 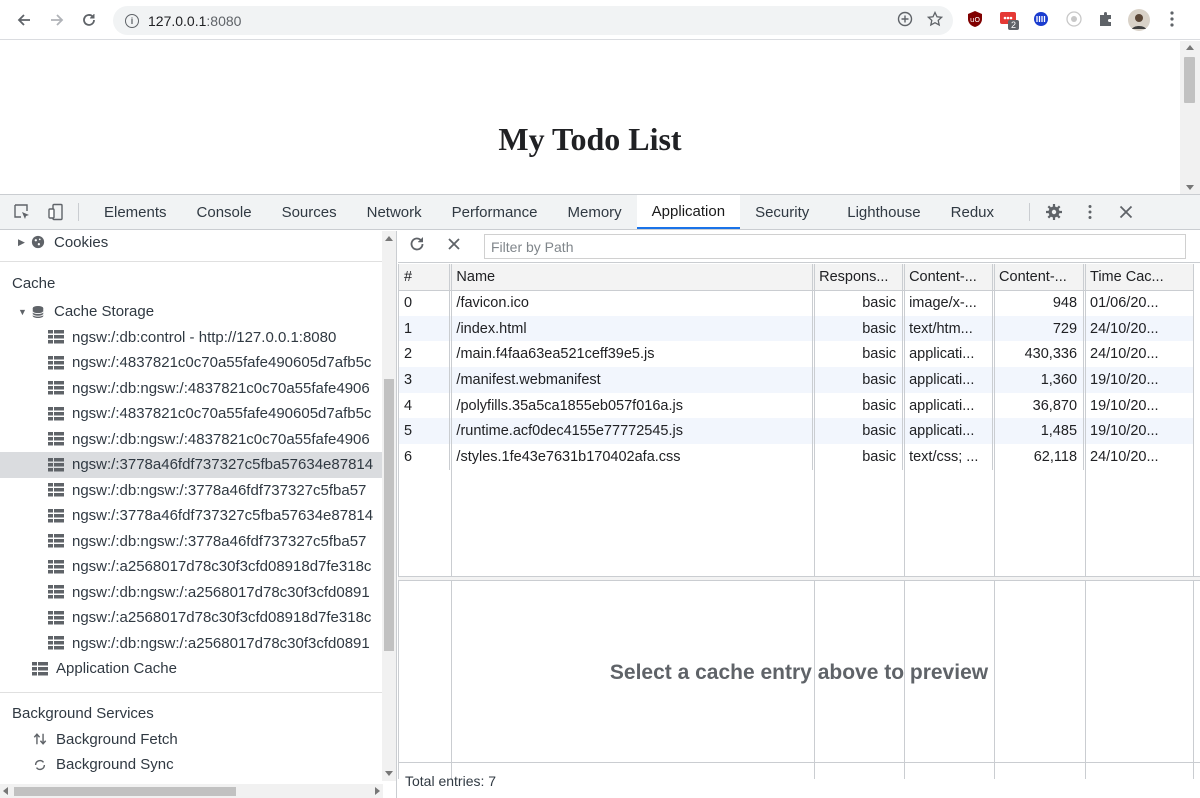 I want to click on extension-globe-icon, so click(x=1041, y=19).